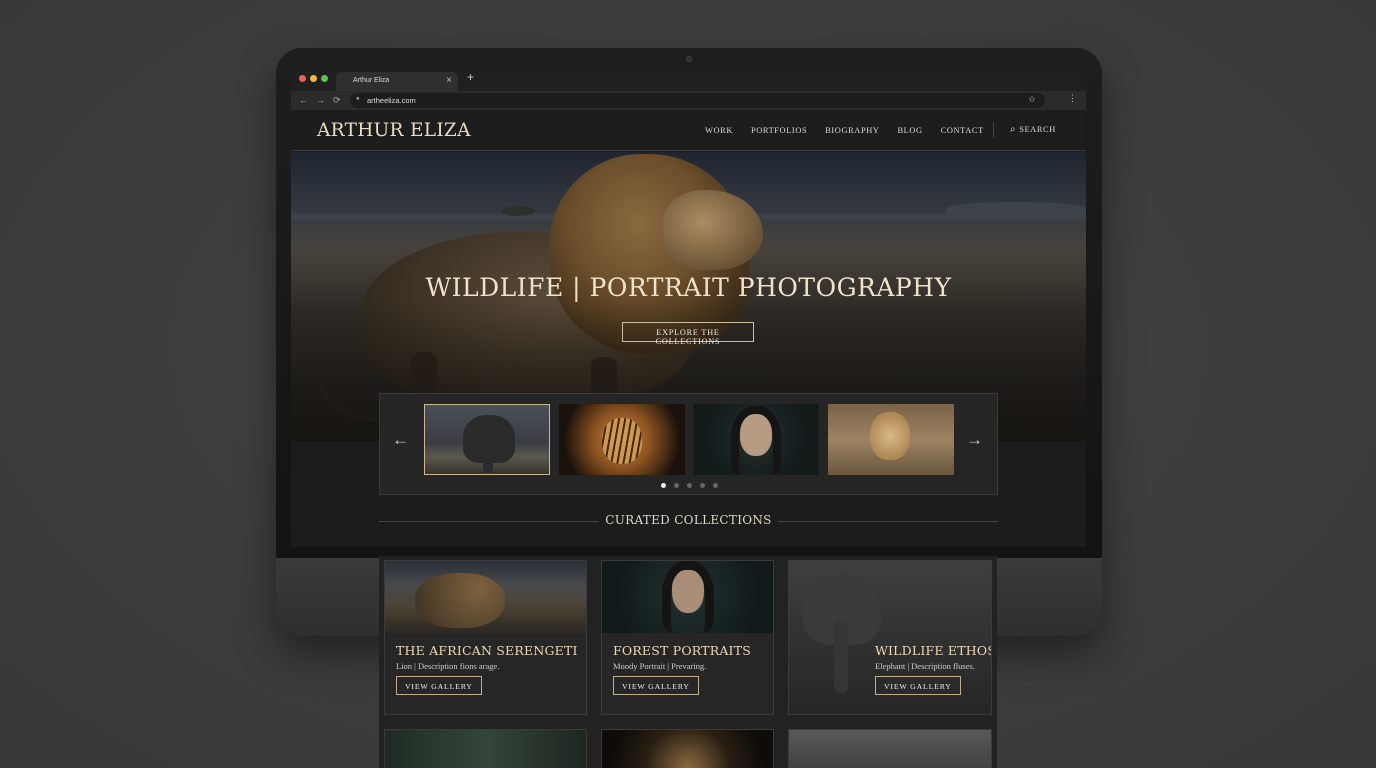 The height and width of the screenshot is (768, 1376). What do you see at coordinates (660, 666) in the screenshot?
I see `card-description: Moody Portrait | Prevaring.` at bounding box center [660, 666].